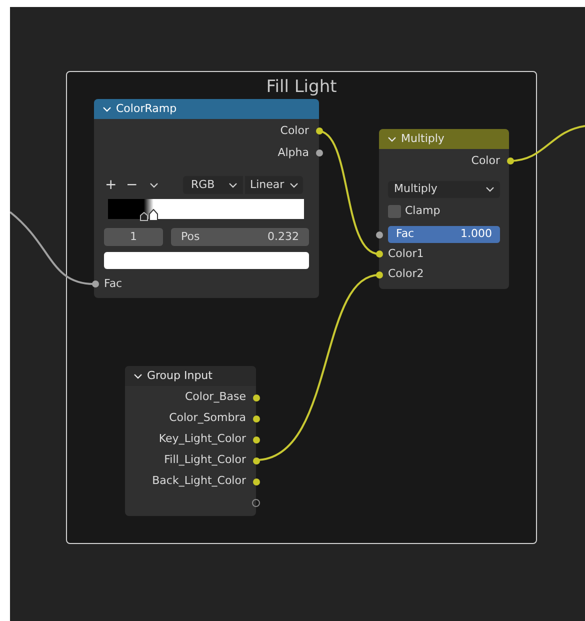  Describe the element at coordinates (113, 284) in the screenshot. I see `socket-label: Fac` at that location.